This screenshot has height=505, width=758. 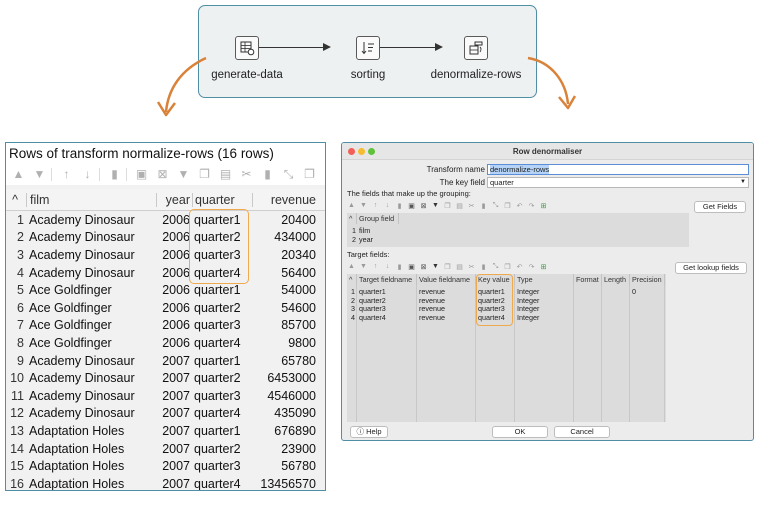 I want to click on table-row: 14 Adaptation Holes 2007 quarter2 23900, so click(x=165, y=449).